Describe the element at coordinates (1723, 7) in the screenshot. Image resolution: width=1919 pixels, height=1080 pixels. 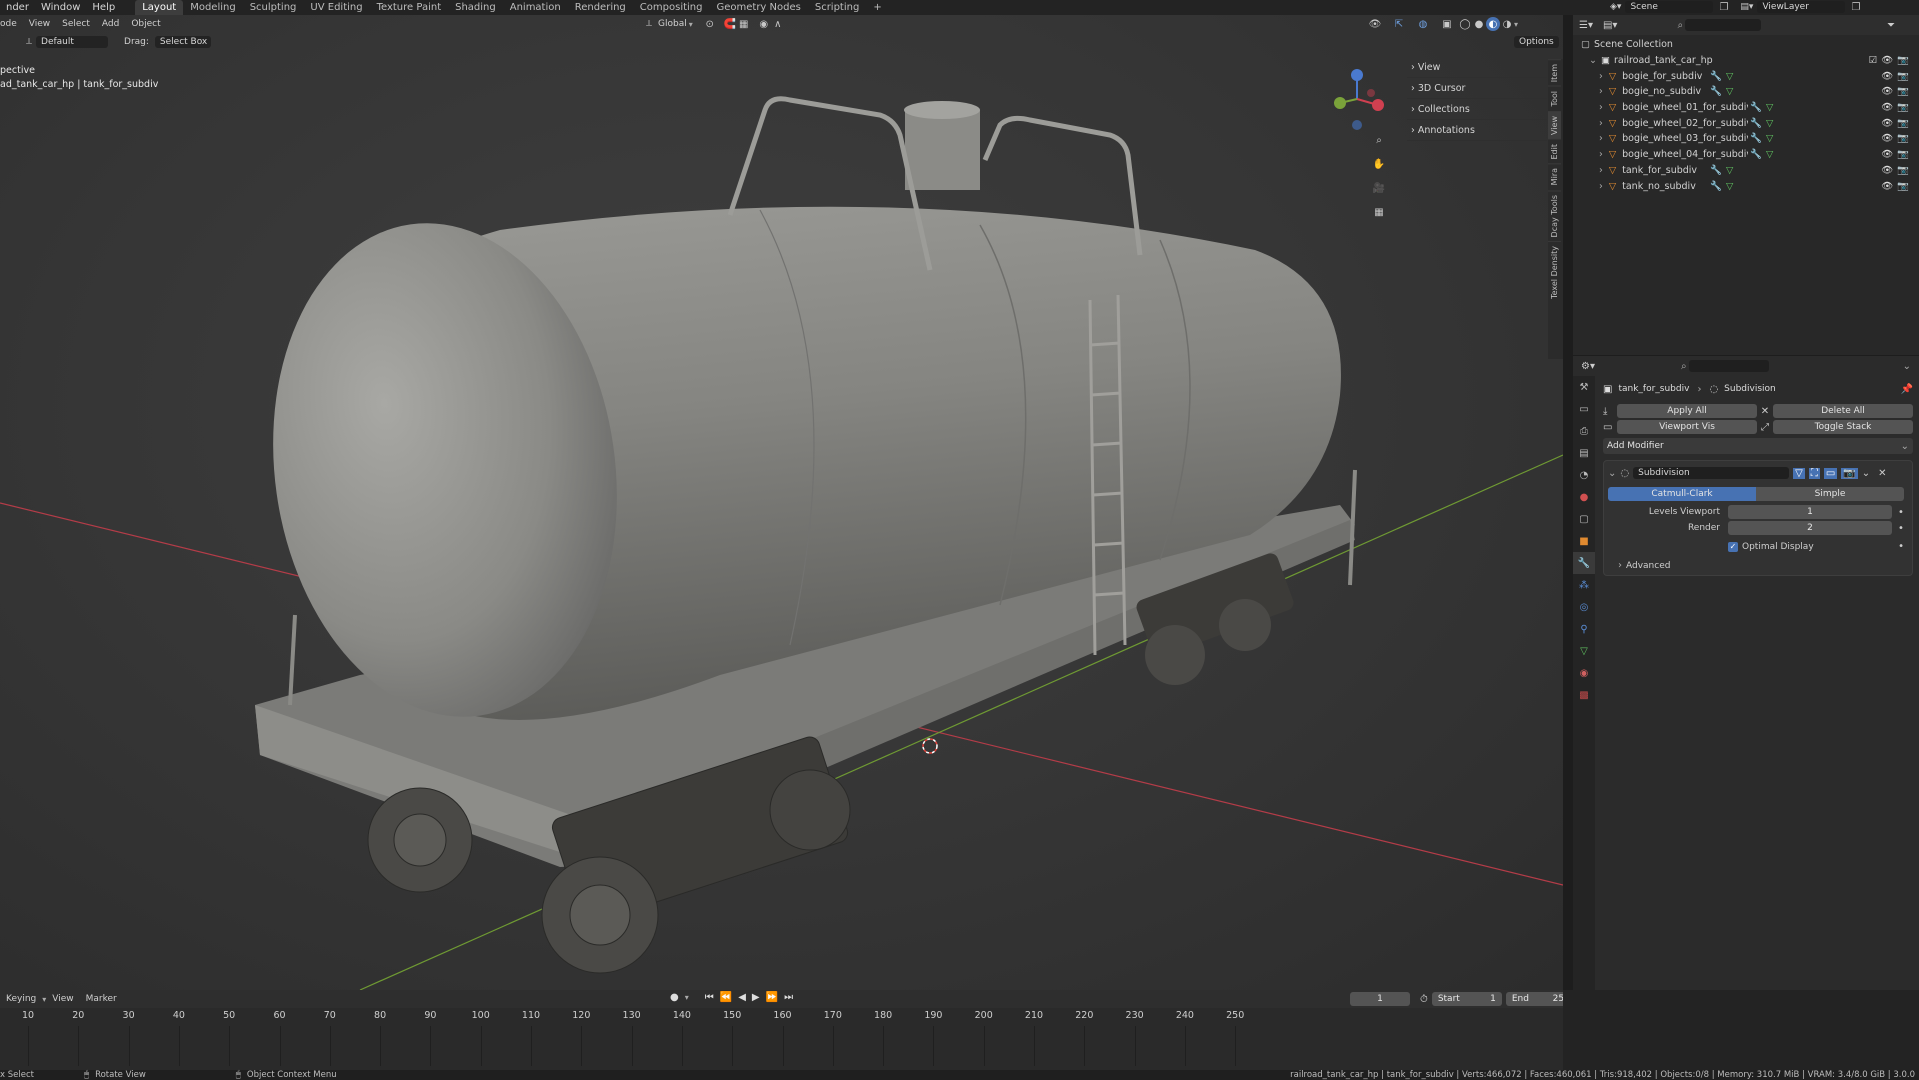
I see `scene-copy-icon: ❐` at that location.